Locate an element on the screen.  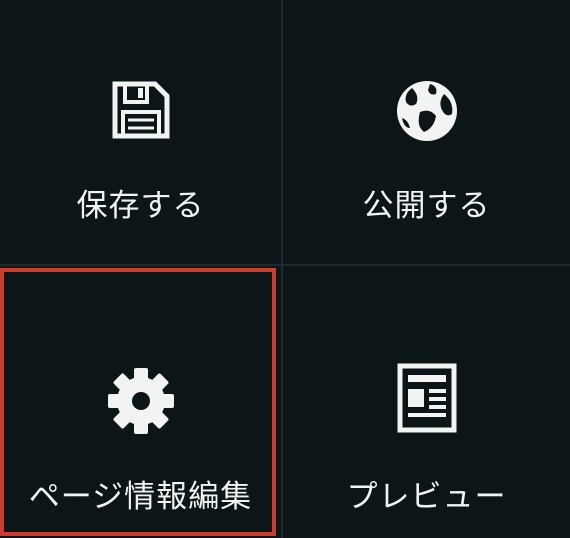
preview-label: プレビュー is located at coordinates (426, 497).